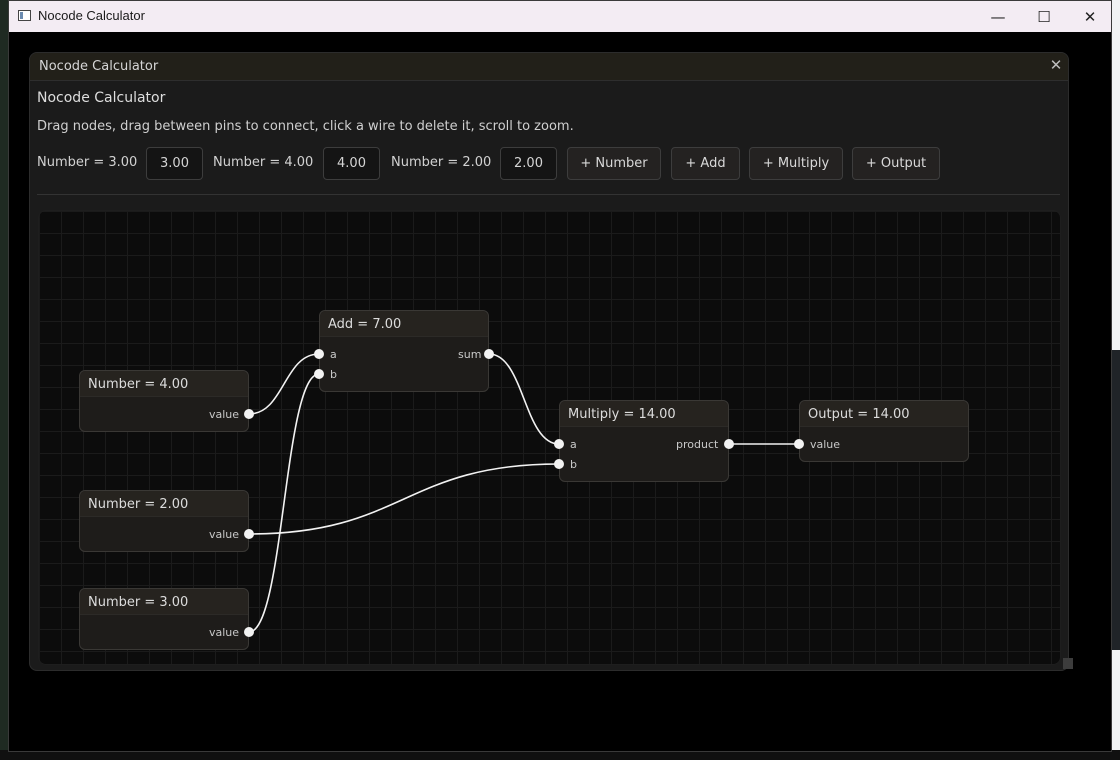 This screenshot has width=1120, height=760. I want to click on number-label-2: Number = 4.00, so click(263, 162).